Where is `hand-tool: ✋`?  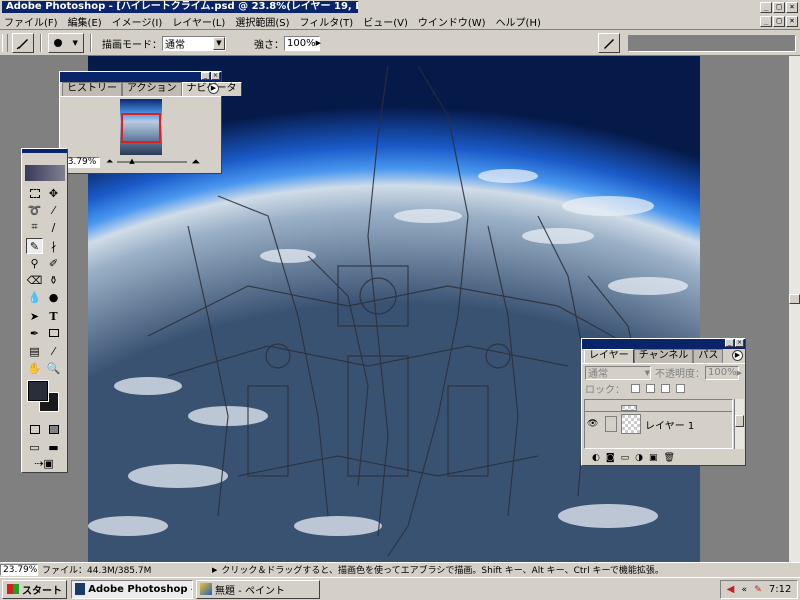
hand-tool: ✋ is located at coordinates (34, 368).